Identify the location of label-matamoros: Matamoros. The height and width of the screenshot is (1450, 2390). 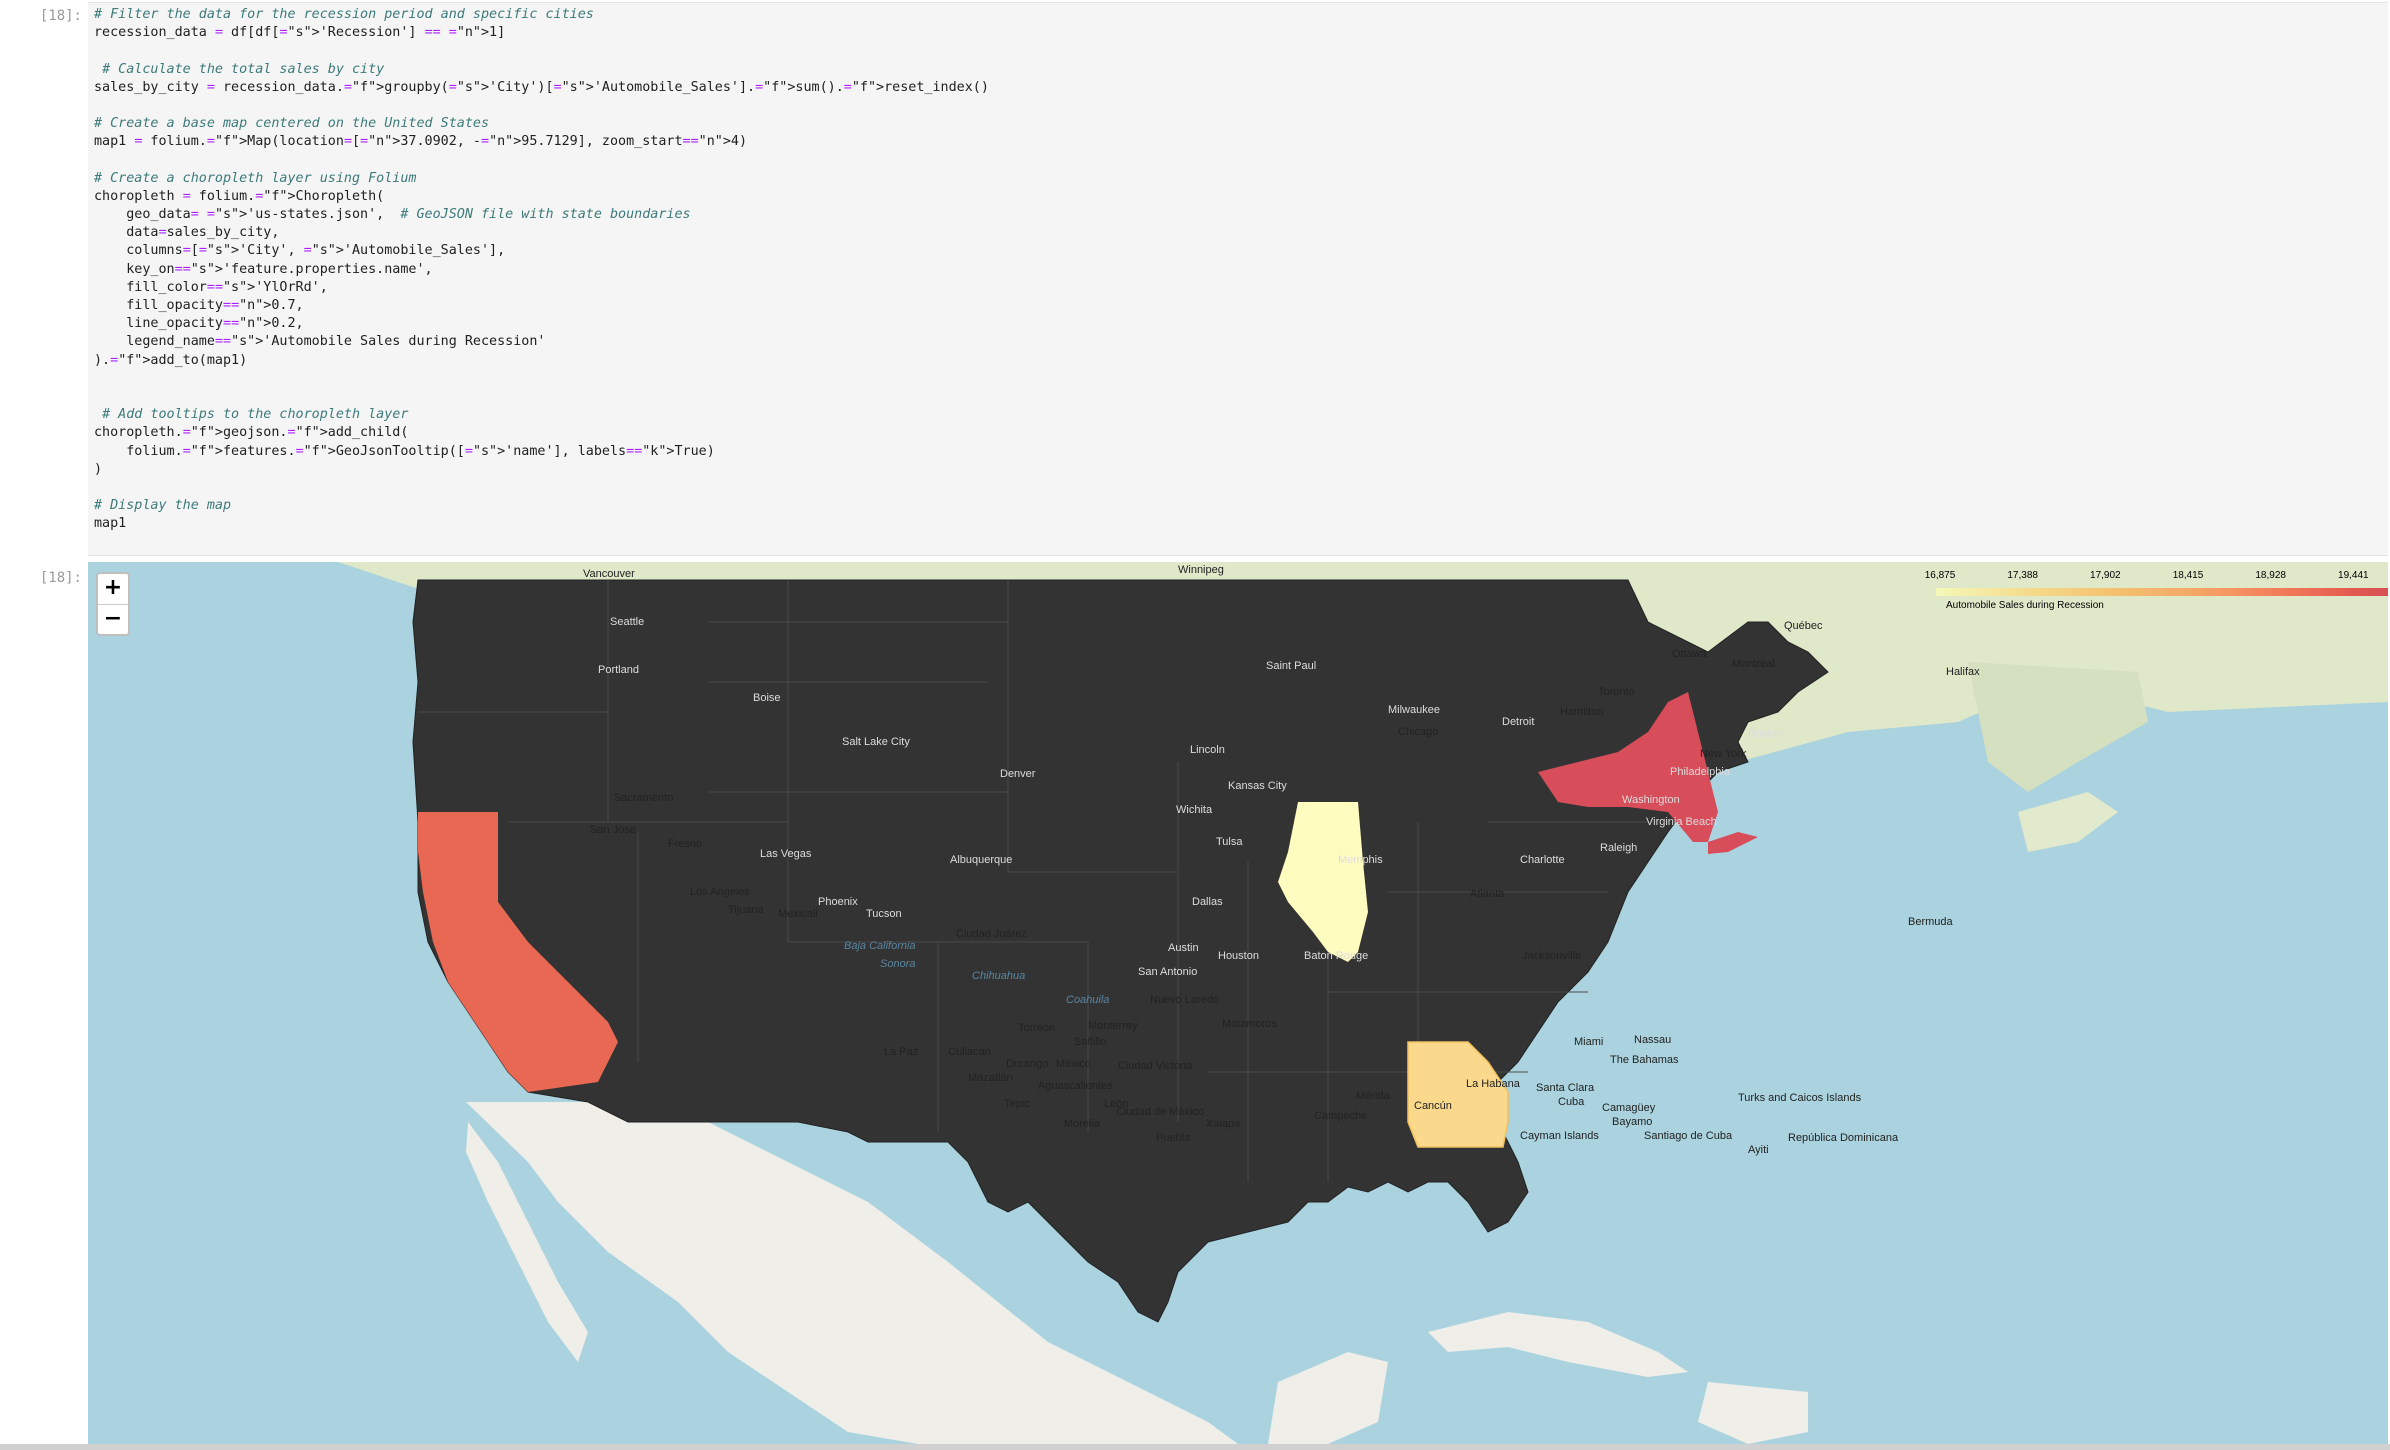
(1250, 1024).